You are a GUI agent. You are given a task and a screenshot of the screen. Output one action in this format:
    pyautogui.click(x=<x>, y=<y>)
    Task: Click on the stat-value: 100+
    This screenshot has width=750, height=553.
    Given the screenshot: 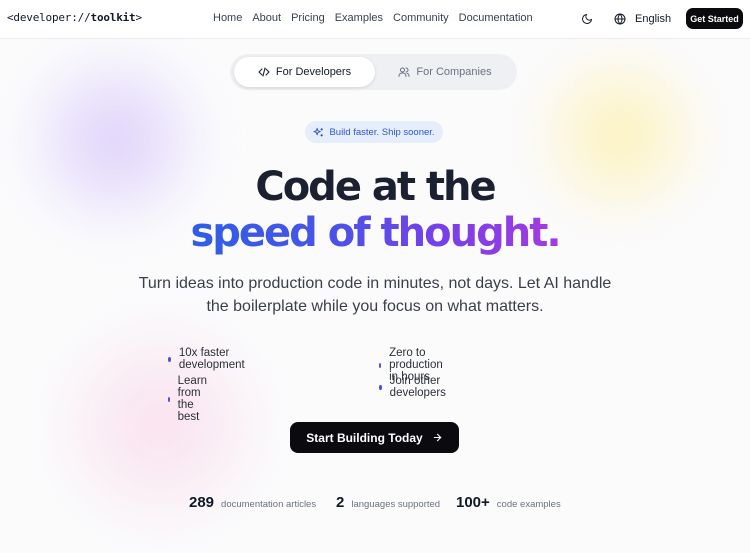 What is the action you would take?
    pyautogui.click(x=473, y=502)
    